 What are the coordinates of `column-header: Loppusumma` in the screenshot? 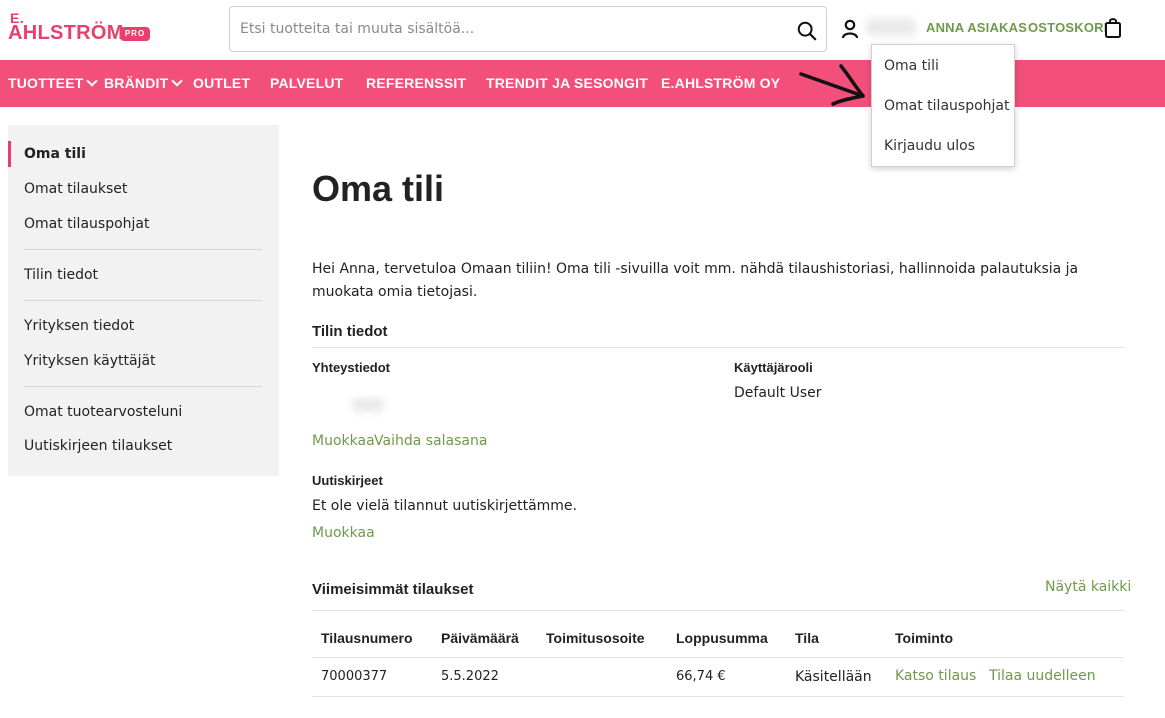 It's located at (722, 638).